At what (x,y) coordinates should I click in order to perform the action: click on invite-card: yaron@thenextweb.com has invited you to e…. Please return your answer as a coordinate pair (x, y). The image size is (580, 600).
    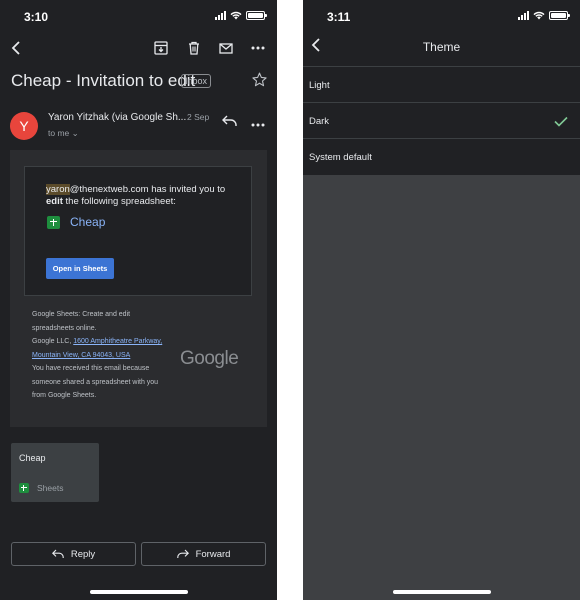
    Looking at the image, I should click on (138, 231).